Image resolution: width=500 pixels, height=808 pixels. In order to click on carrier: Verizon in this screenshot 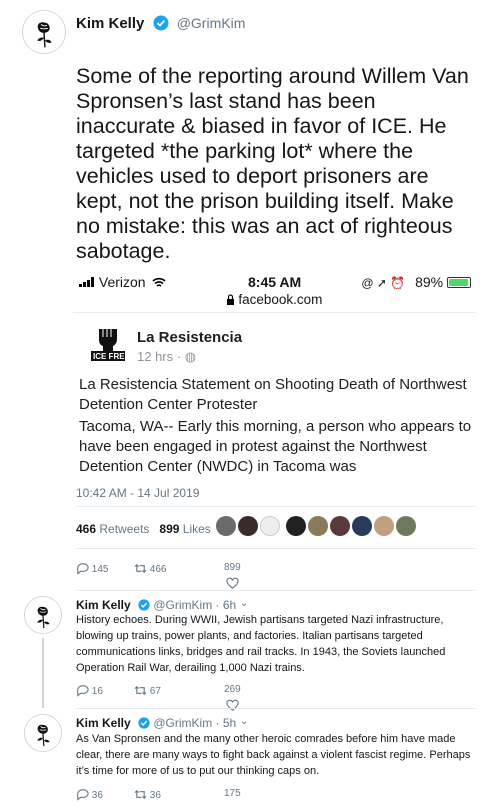, I will do `click(123, 282)`.